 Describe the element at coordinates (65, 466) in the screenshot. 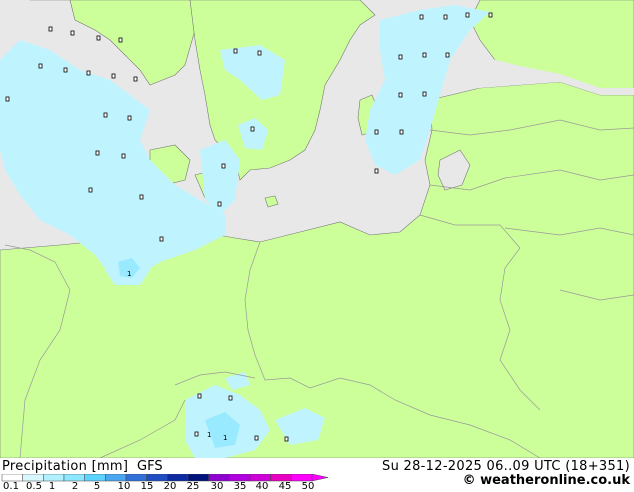

I see `legend-title: Precipitation [mm]` at that location.